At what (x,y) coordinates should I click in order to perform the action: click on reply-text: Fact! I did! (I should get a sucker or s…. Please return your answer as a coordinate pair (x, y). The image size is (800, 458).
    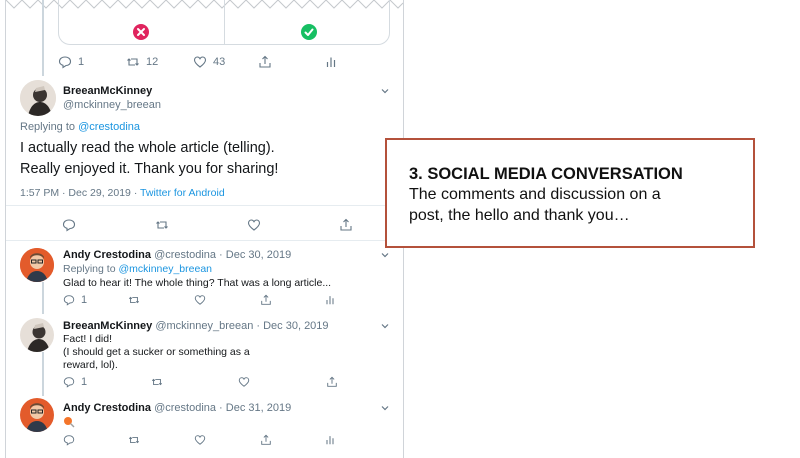
    Looking at the image, I should click on (156, 352).